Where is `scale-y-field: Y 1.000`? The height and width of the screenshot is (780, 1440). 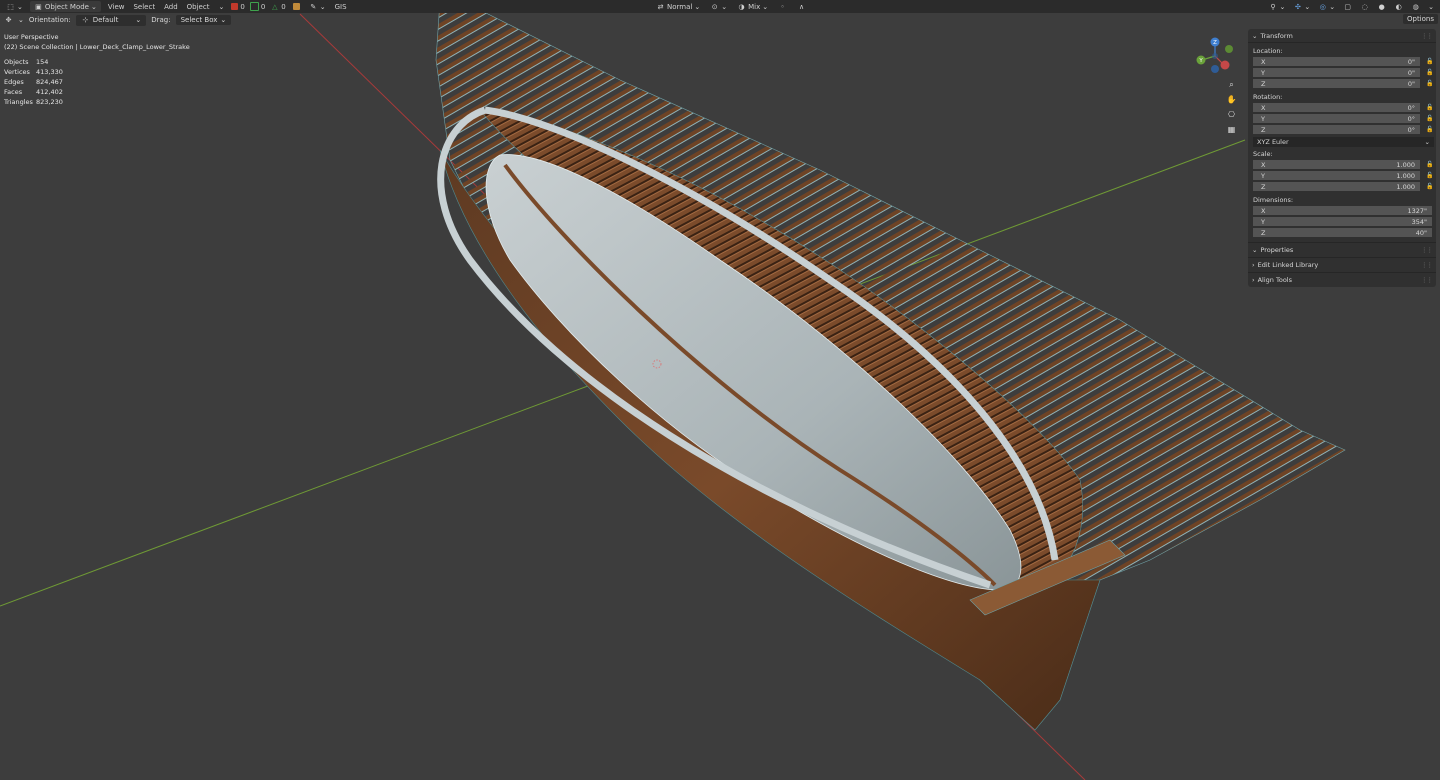
scale-y-field: Y 1.000 is located at coordinates (1336, 175).